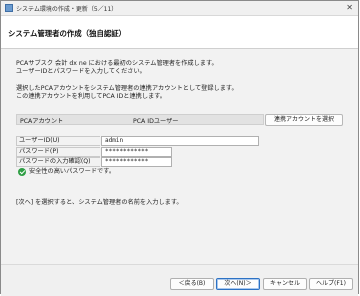  What do you see at coordinates (58, 141) in the screenshot?
I see `user-id-label: ユーザーID(U)` at bounding box center [58, 141].